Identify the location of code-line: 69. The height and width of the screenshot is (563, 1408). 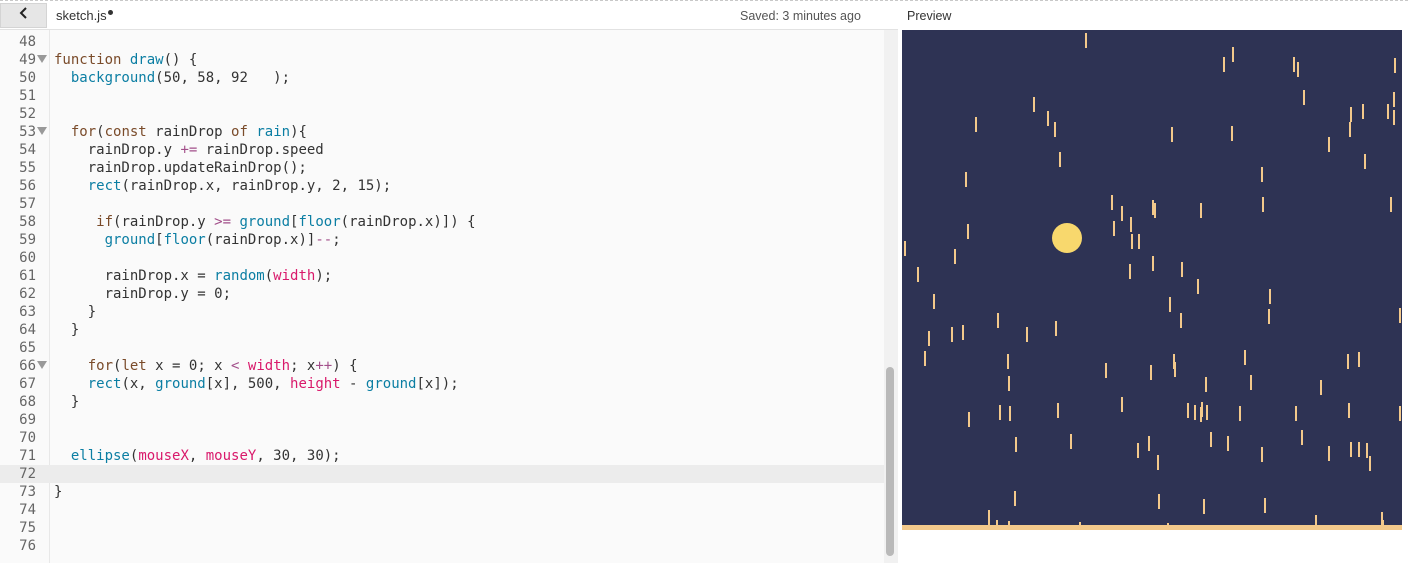
(442, 420).